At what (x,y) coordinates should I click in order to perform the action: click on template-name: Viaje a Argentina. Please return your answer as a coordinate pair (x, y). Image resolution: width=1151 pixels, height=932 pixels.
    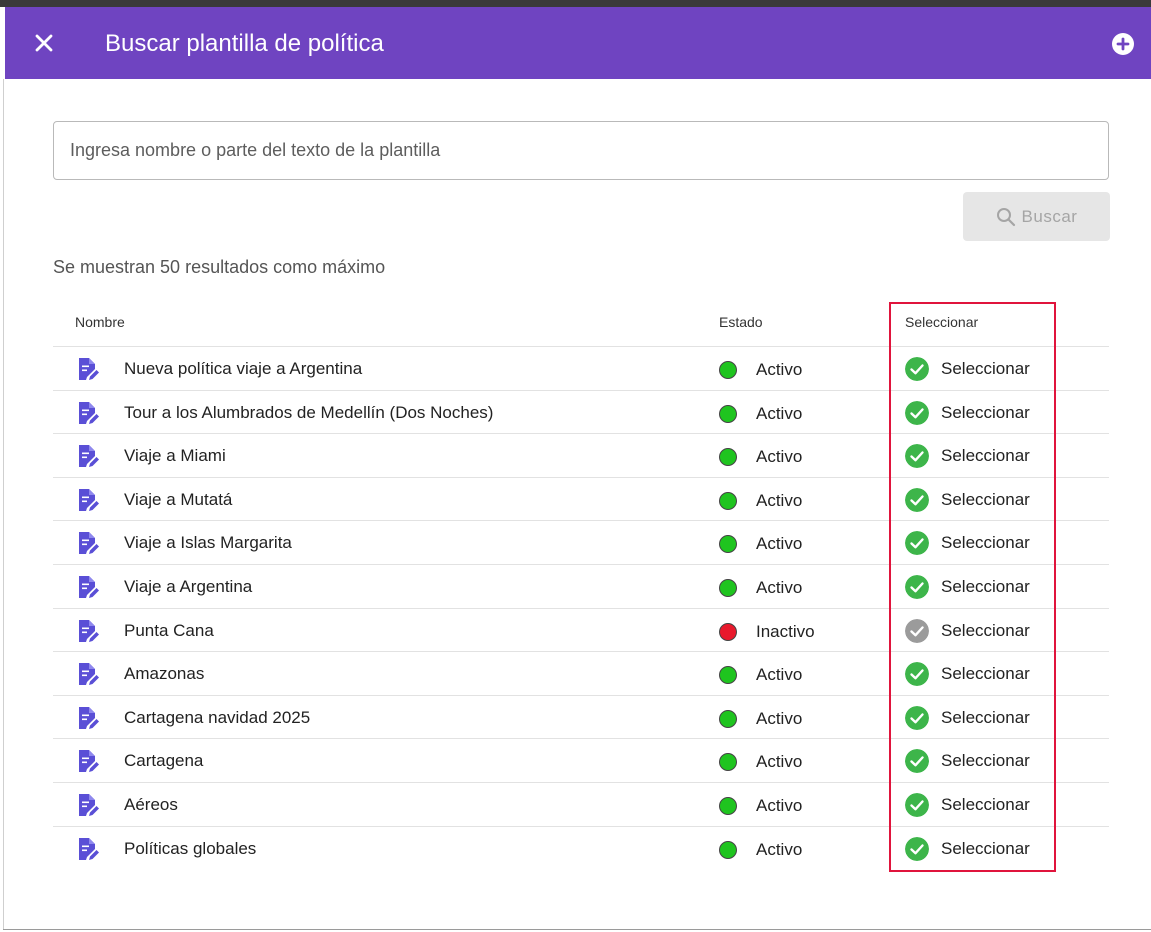
    Looking at the image, I should click on (188, 586).